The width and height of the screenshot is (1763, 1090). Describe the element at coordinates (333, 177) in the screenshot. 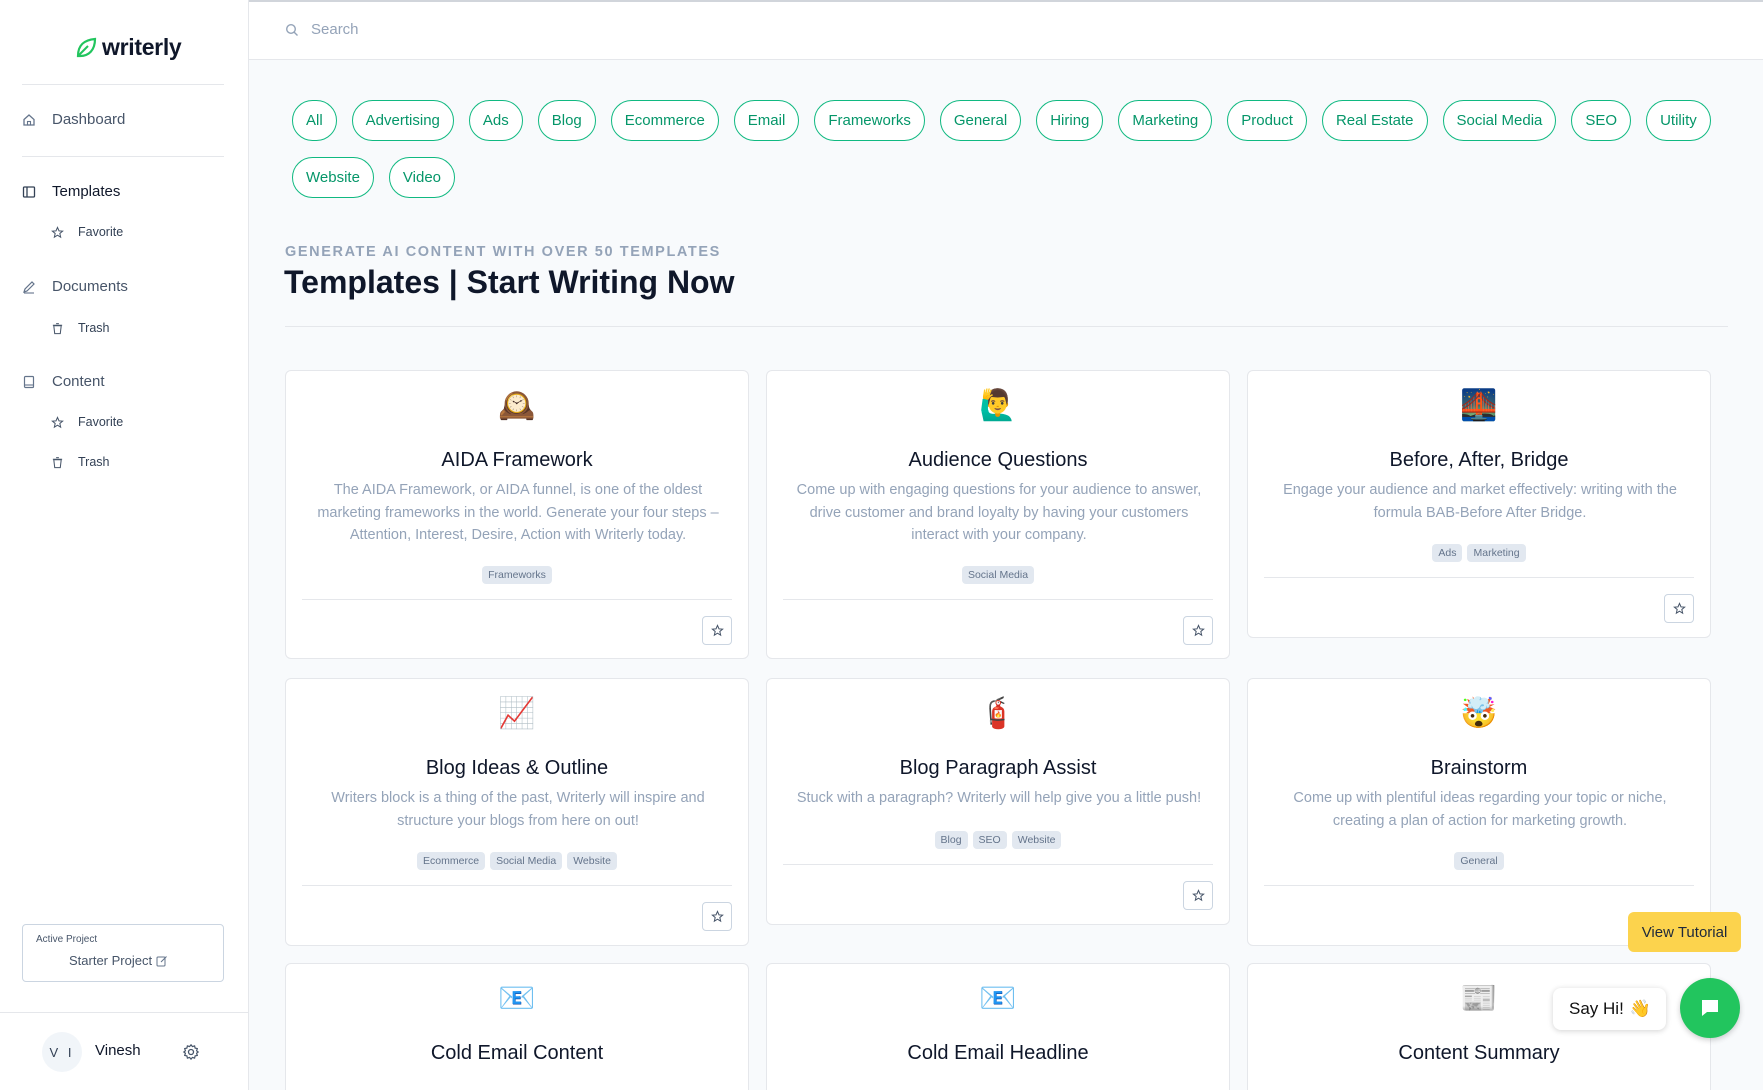

I see `category-chip: Website` at that location.